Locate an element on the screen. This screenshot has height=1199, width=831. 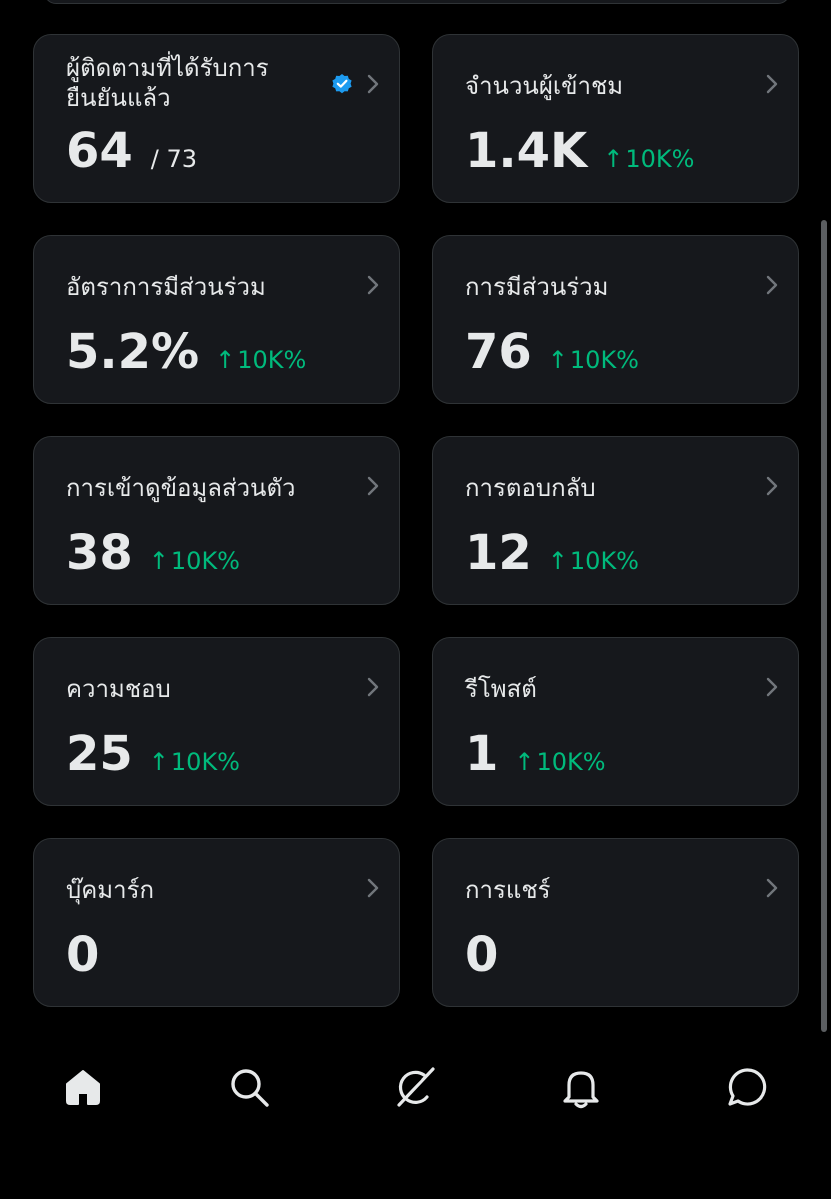
metric-title: ผู้ติดตามที่ได้รับการยืนยันแล้ว is located at coordinates (167, 83).